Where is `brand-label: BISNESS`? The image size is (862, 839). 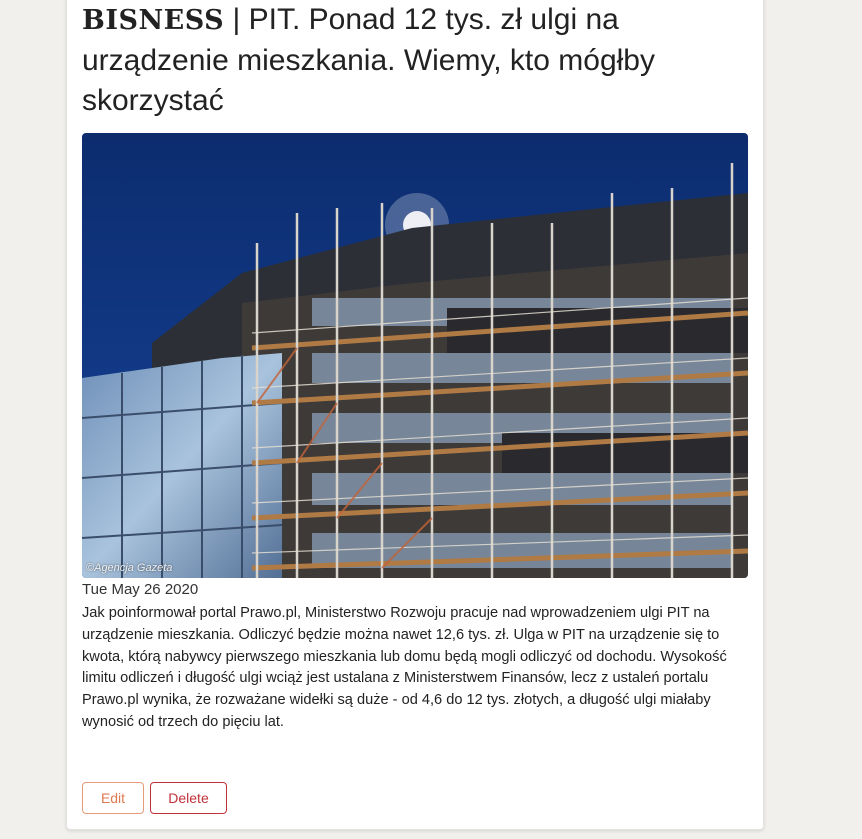 brand-label: BISNESS is located at coordinates (153, 20).